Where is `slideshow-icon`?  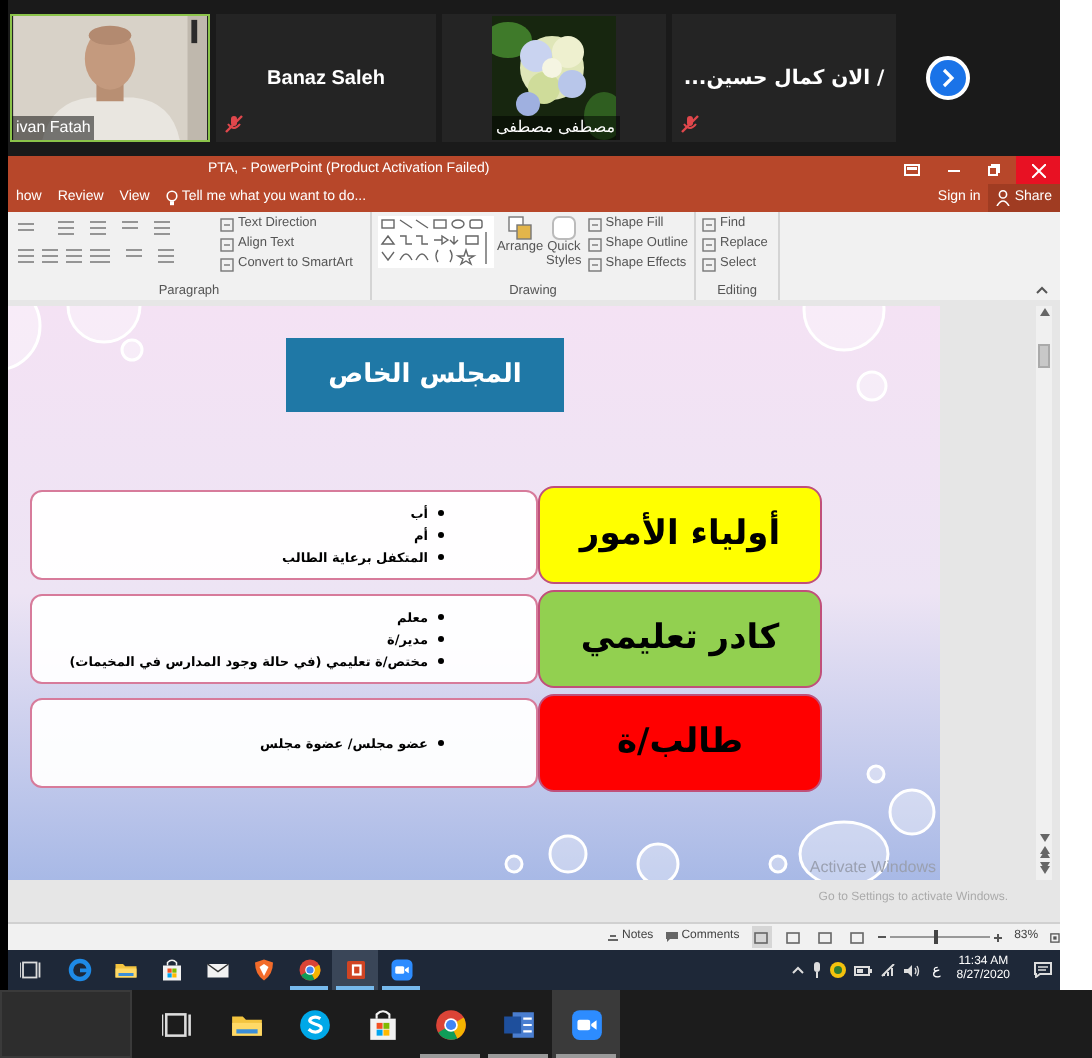
slideshow-icon is located at coordinates (856, 937).